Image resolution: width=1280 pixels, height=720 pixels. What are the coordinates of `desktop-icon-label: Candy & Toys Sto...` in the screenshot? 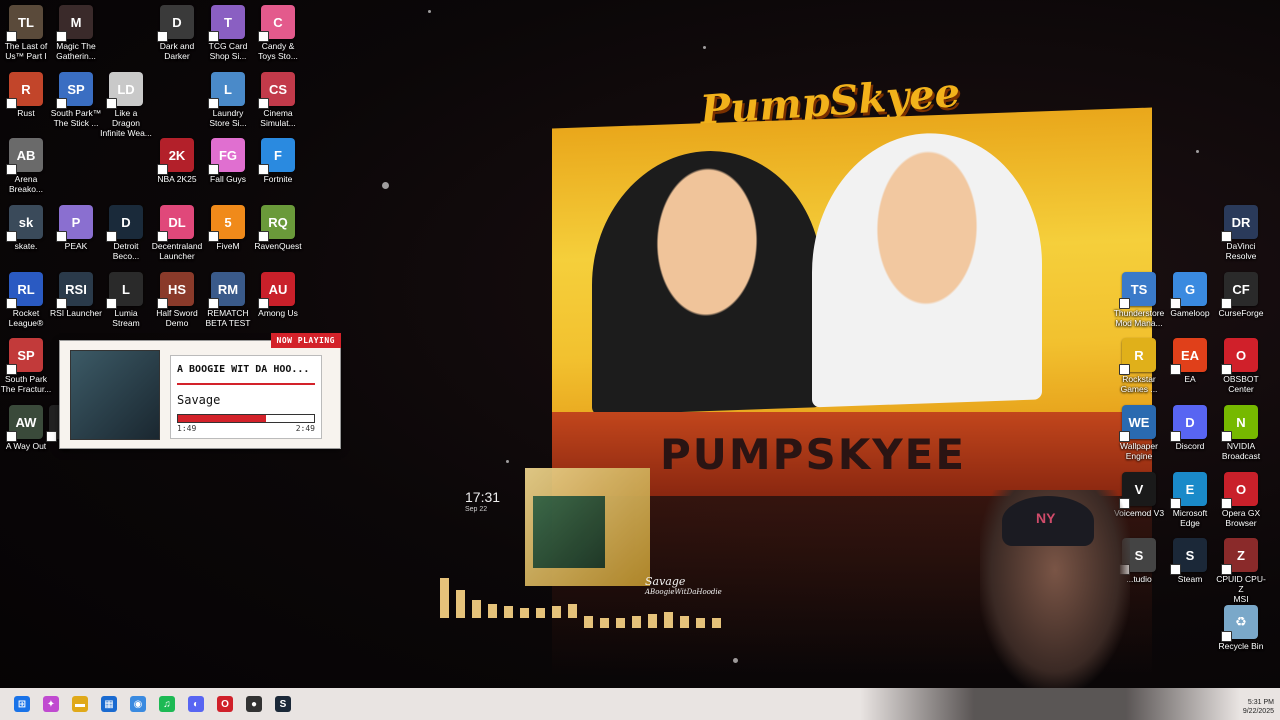 It's located at (278, 51).